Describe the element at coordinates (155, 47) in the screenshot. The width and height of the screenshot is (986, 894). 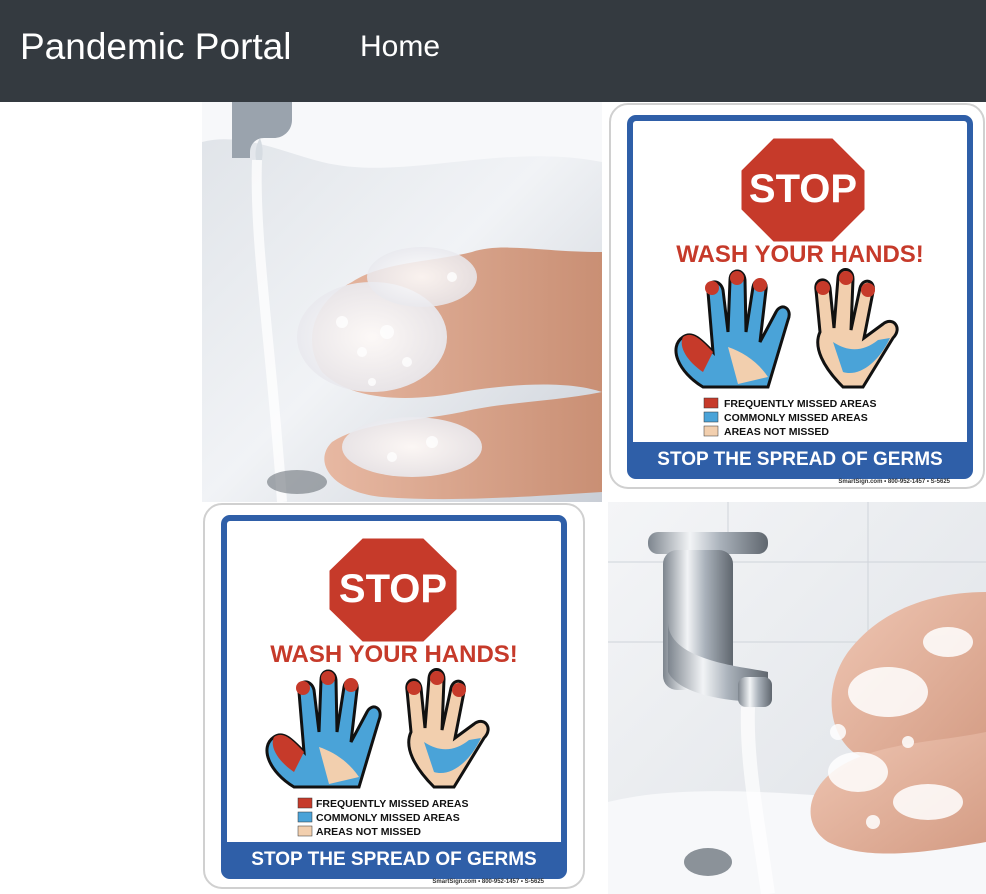
I see `brand-link: Pandemic Portal` at that location.